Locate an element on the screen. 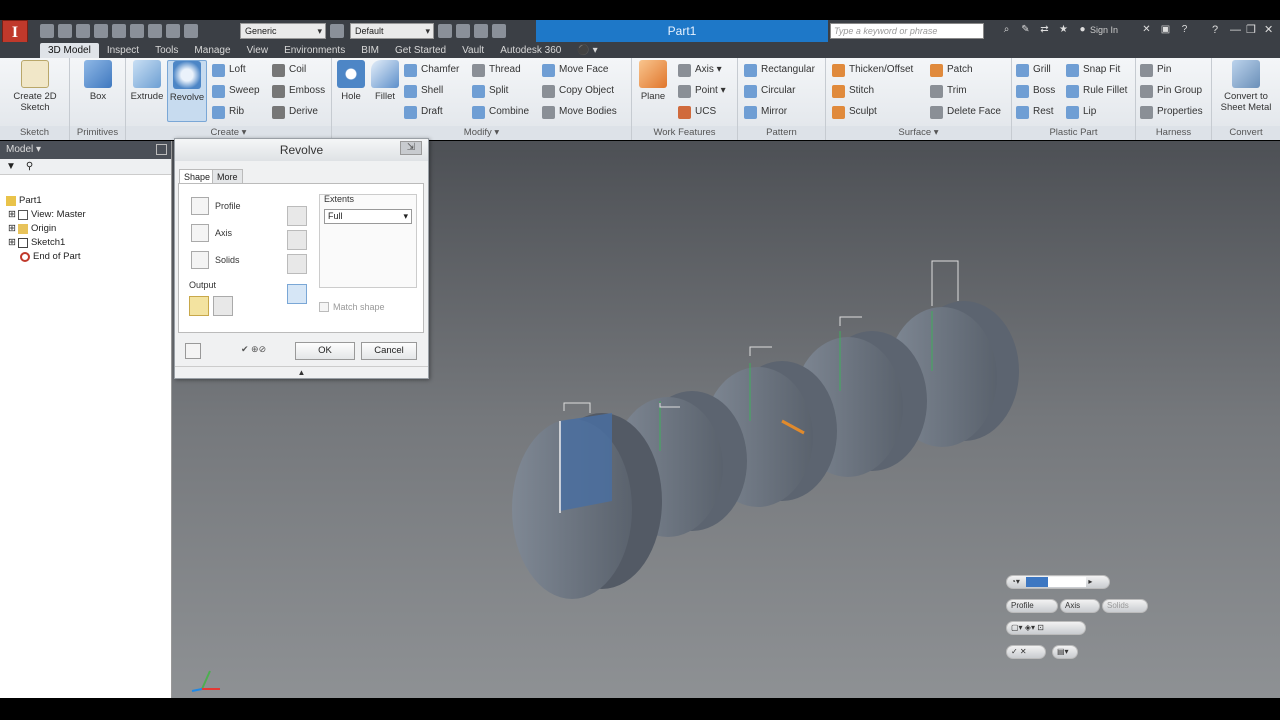 This screenshot has width=1280, height=720. mini-angle-input is located at coordinates (1056, 581).